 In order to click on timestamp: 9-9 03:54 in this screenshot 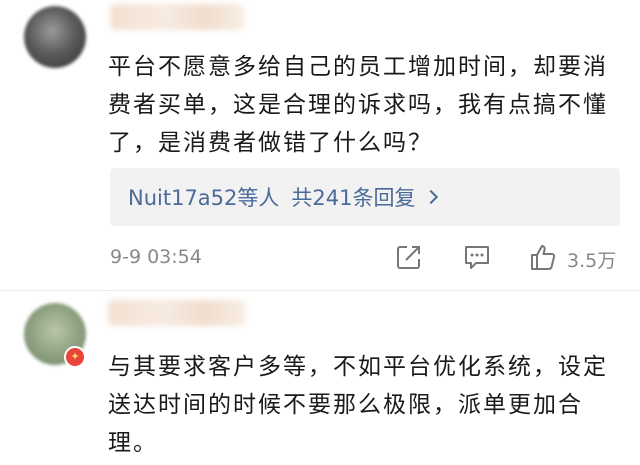, I will do `click(156, 257)`.